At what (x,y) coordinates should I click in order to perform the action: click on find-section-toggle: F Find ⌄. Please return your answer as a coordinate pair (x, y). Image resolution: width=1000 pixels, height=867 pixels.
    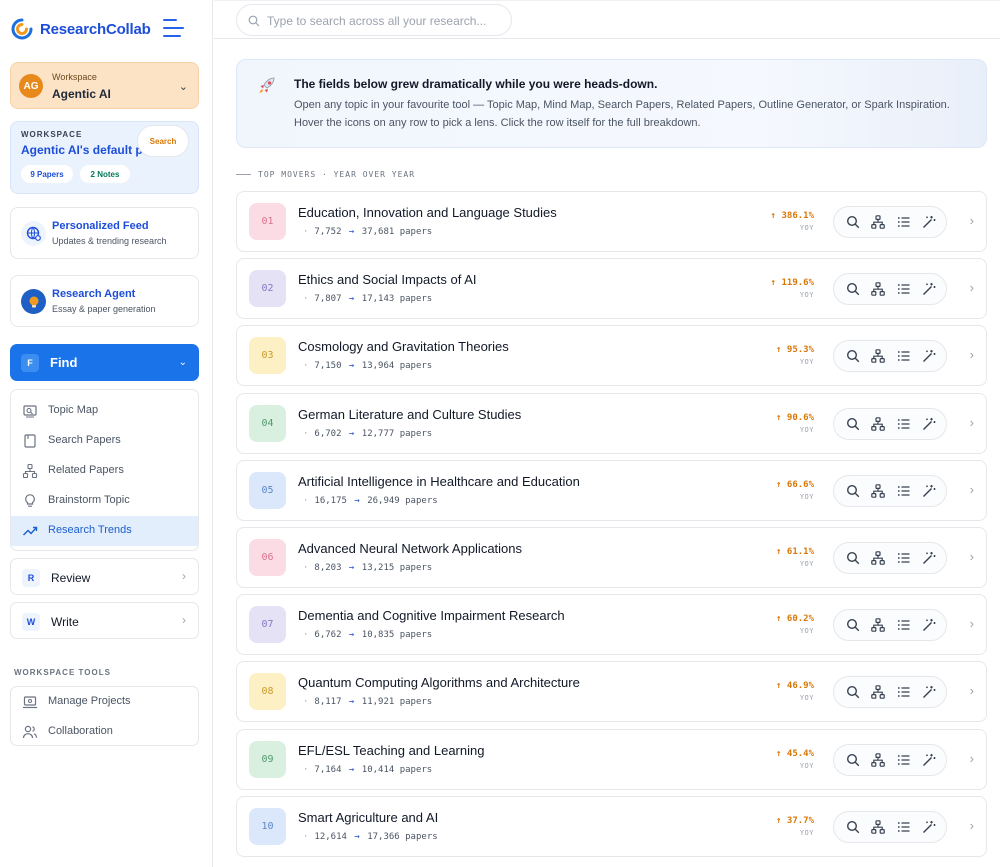
    Looking at the image, I should click on (104, 362).